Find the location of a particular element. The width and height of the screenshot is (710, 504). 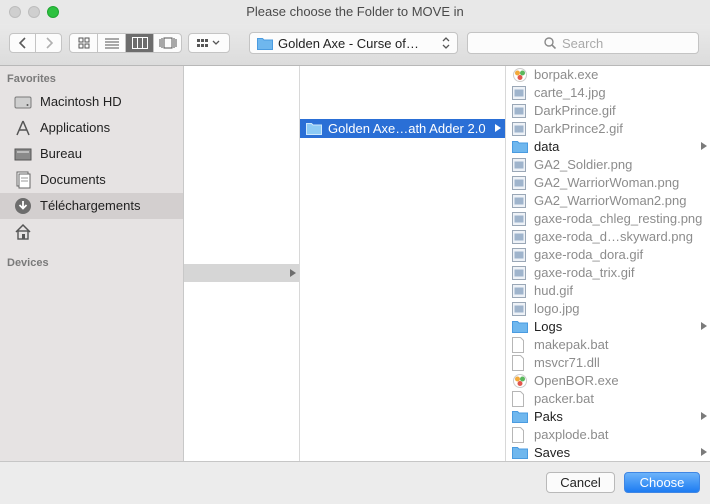

file-row: borpak.exe is located at coordinates (608, 75).